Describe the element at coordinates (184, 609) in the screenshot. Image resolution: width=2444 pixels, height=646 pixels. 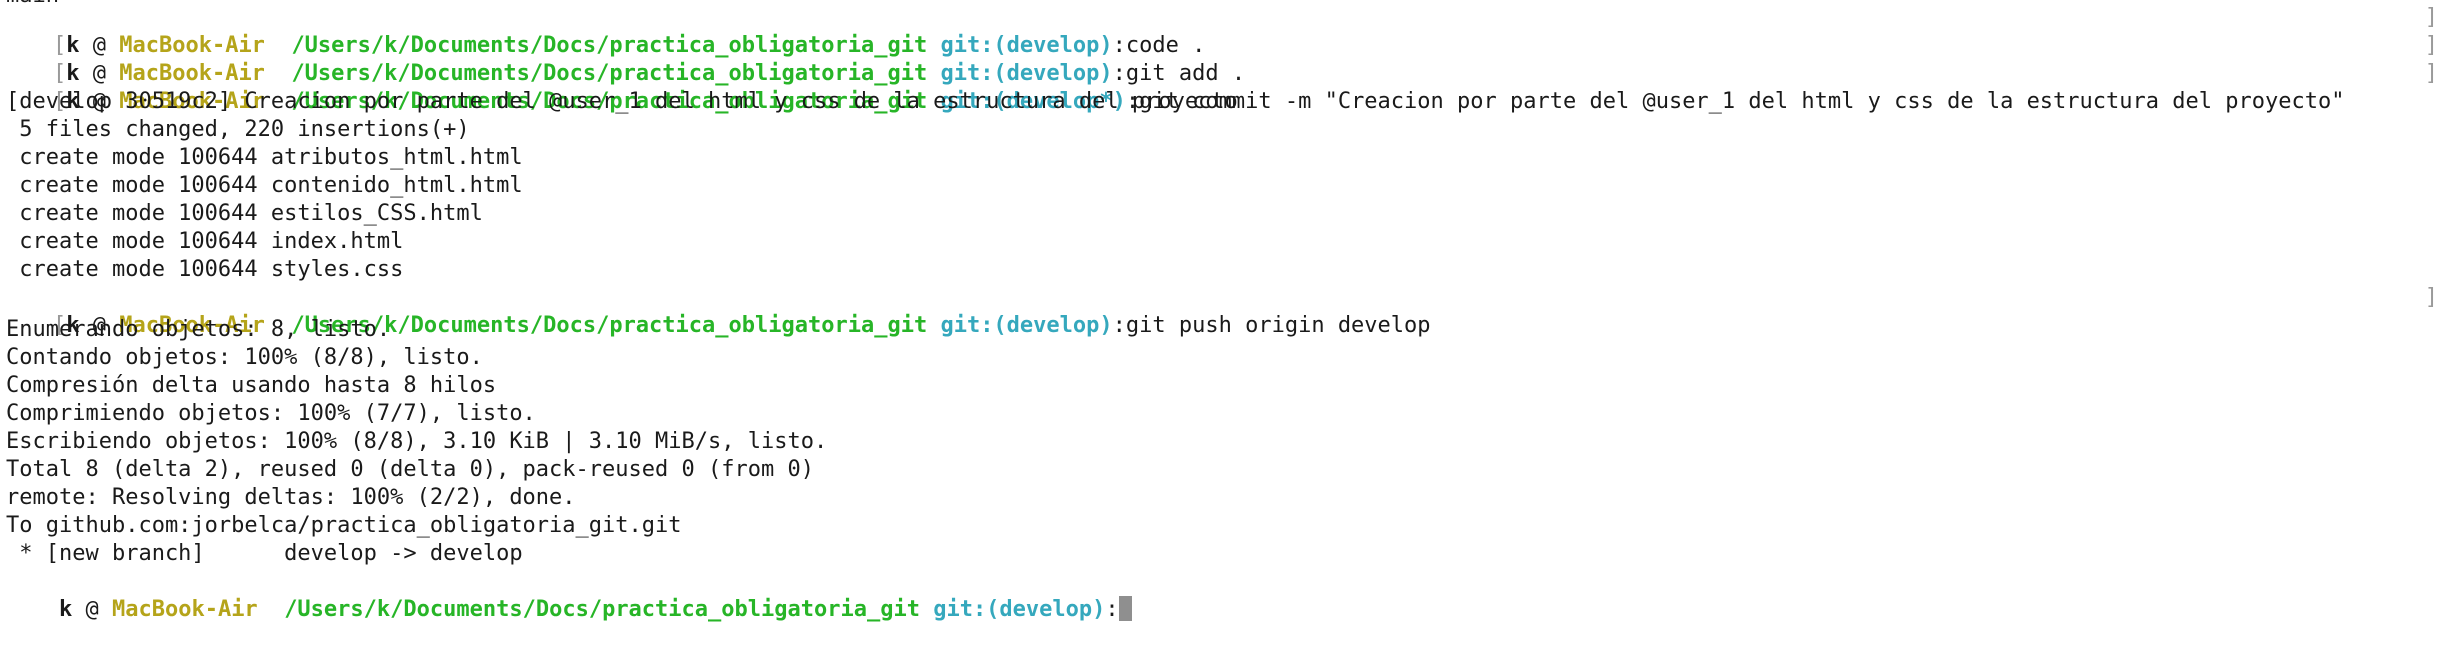
I see `prompt-host: MacBook-Air` at that location.